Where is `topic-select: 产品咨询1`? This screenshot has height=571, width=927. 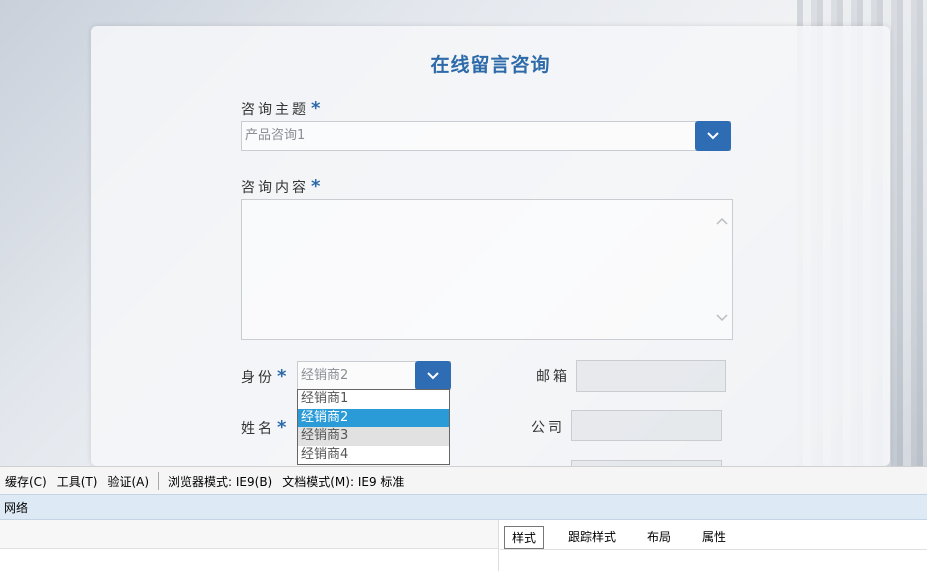
topic-select: 产品咨询1 is located at coordinates (486, 136).